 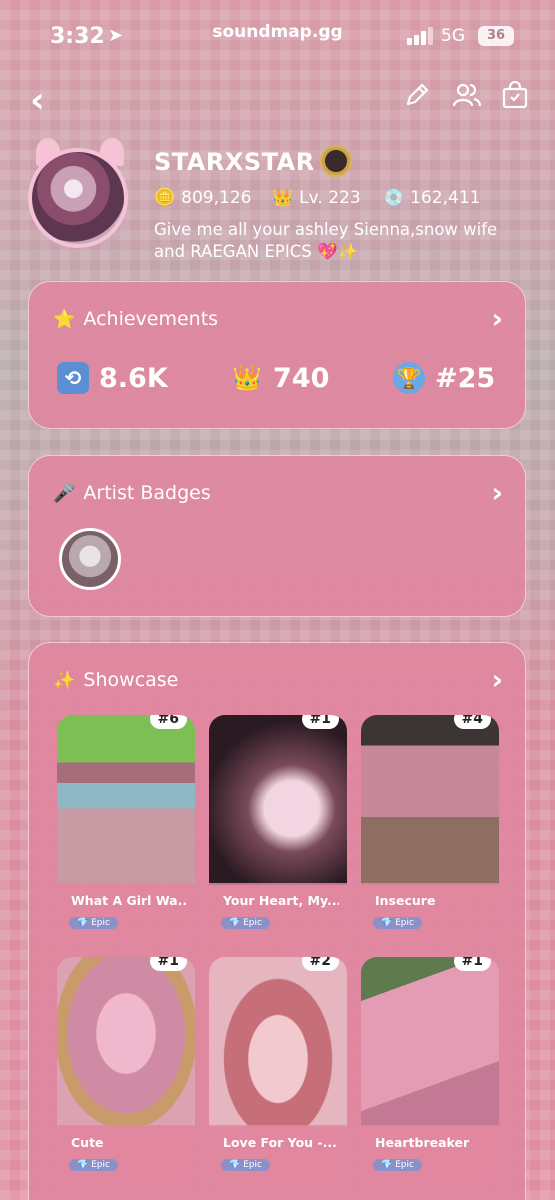 I want to click on rank-value: #25, so click(x=465, y=378).